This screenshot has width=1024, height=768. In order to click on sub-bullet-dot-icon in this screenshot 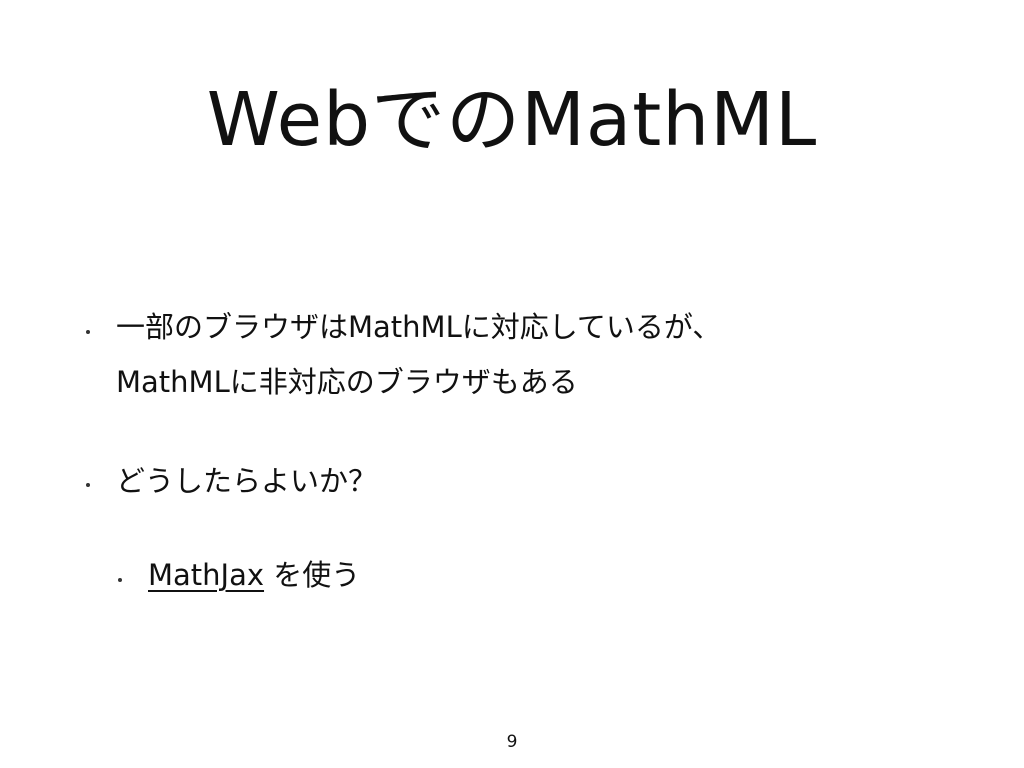, I will do `click(120, 580)`.